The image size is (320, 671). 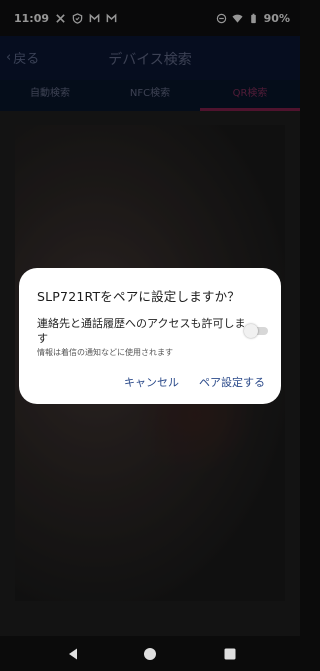 What do you see at coordinates (105, 352) in the screenshot?
I see `permission-sublabel: 情報は着信の通知などに使用されます` at bounding box center [105, 352].